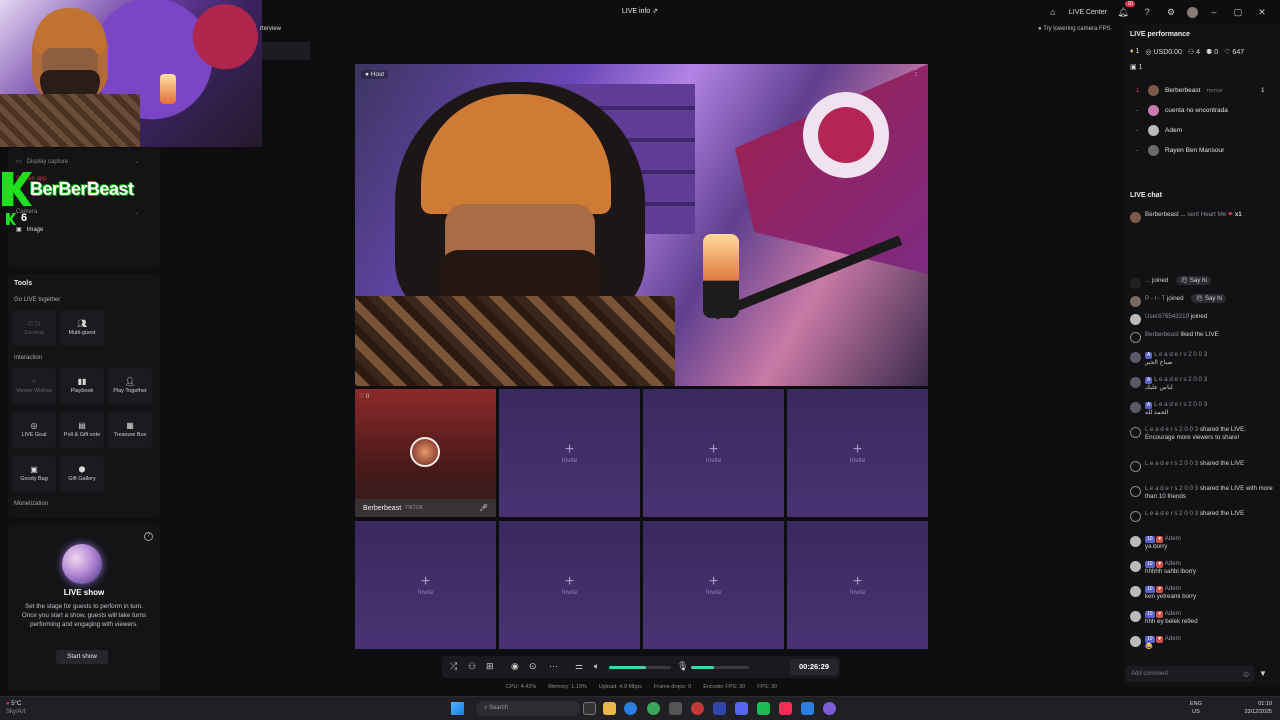  Describe the element at coordinates (1182, 110) in the screenshot. I see `top-viewer-row: - cuenta no encontrada` at that location.